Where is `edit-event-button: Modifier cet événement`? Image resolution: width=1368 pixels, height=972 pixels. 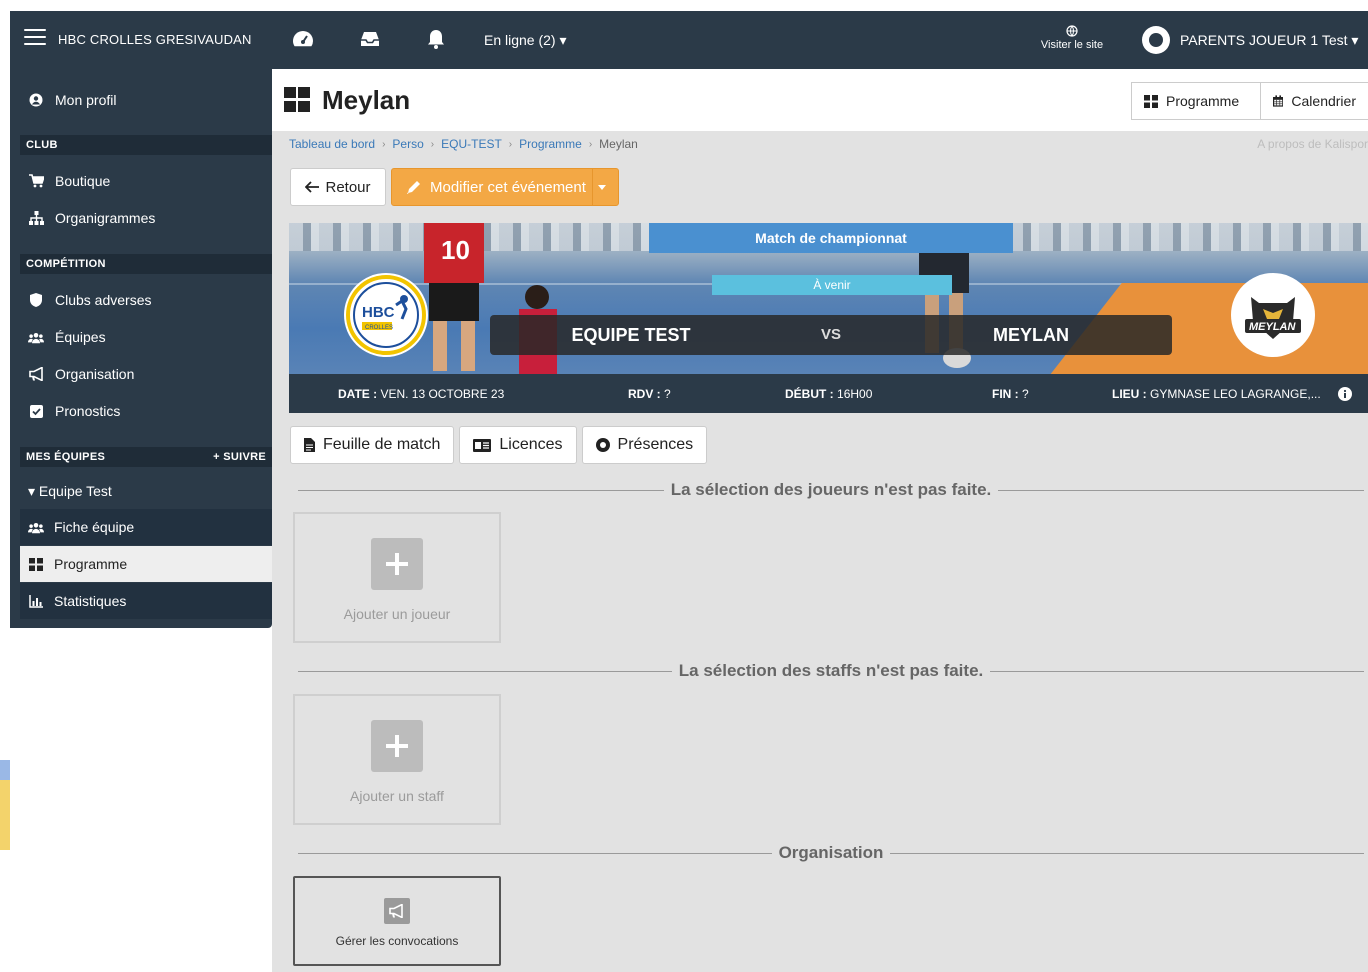
edit-event-button: Modifier cet événement is located at coordinates (505, 187).